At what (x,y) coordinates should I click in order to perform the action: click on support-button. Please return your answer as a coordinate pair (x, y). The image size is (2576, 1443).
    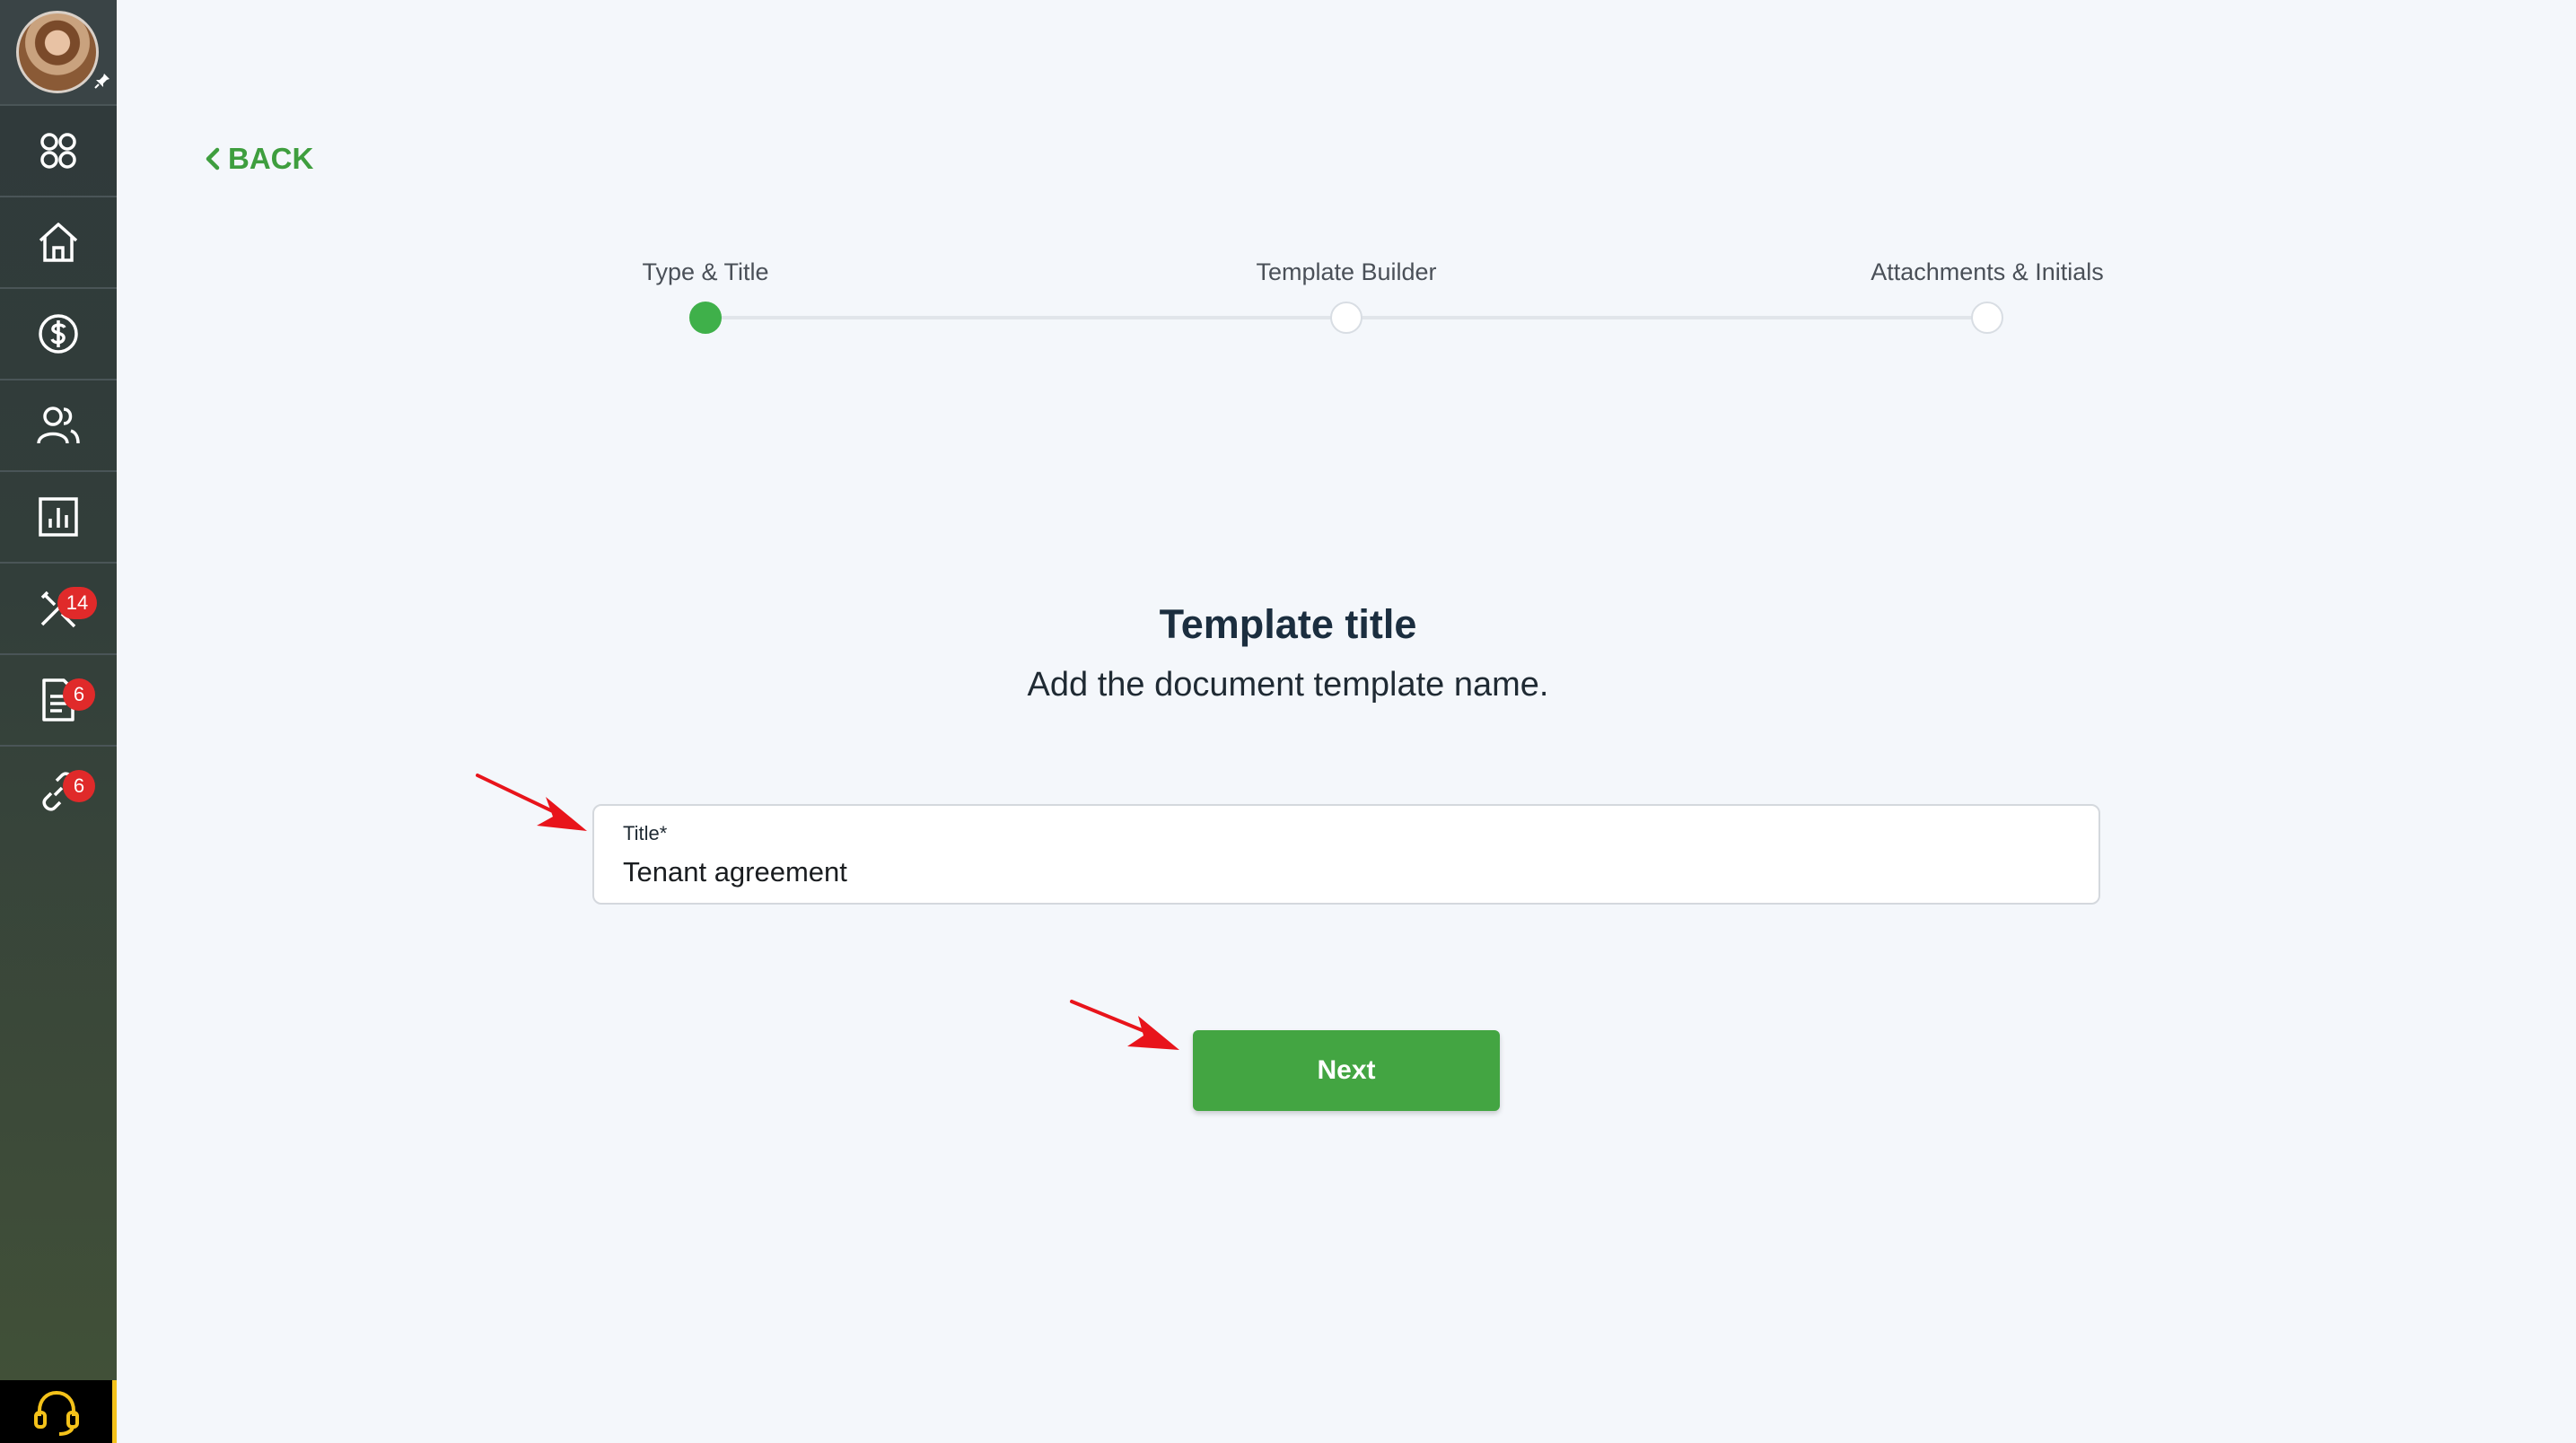
    Looking at the image, I should click on (58, 1411).